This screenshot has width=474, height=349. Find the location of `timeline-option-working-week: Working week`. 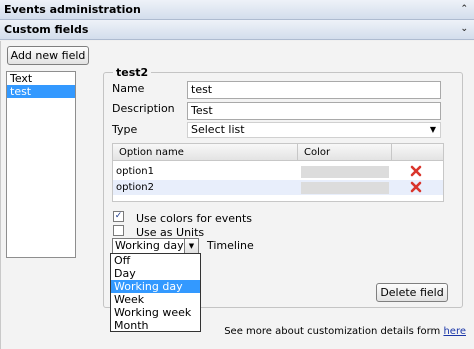

timeline-option-working-week: Working week is located at coordinates (155, 312).